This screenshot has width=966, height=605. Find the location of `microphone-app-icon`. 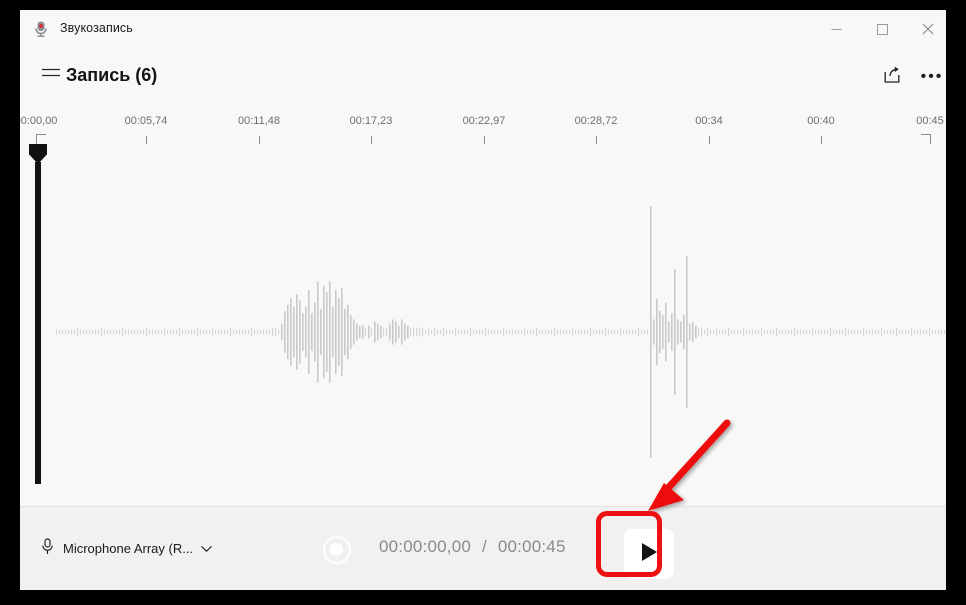

microphone-app-icon is located at coordinates (41, 29).